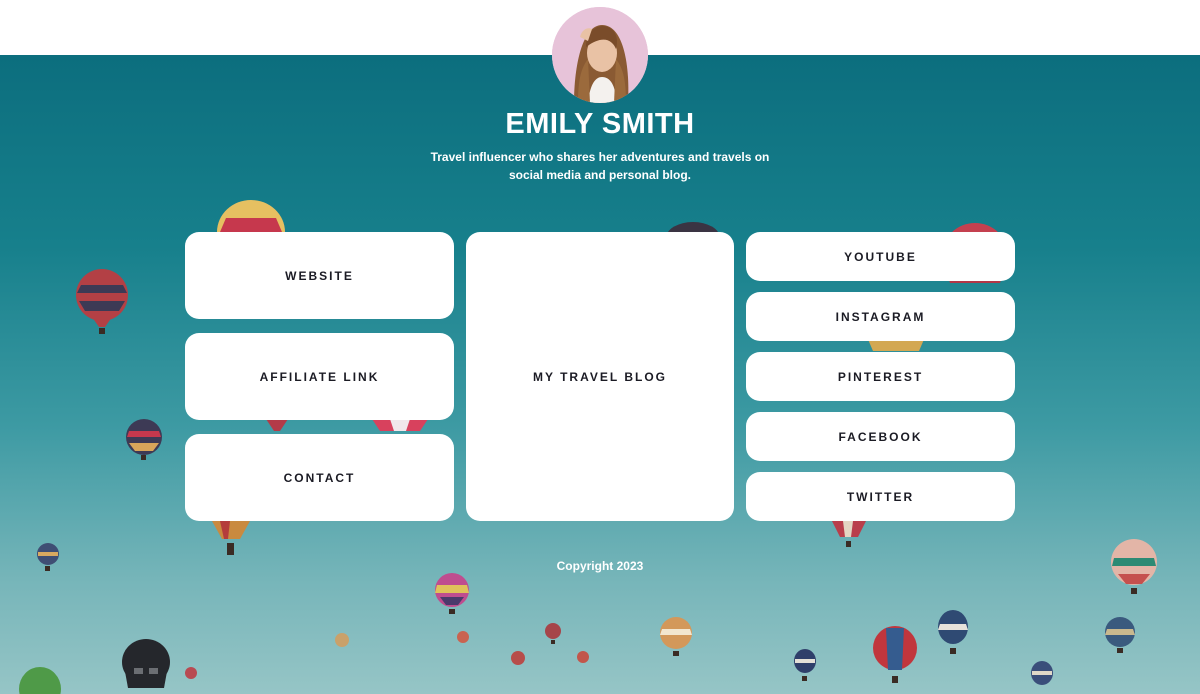  I want to click on youtube-link-button: YOUTUBE, so click(880, 256).